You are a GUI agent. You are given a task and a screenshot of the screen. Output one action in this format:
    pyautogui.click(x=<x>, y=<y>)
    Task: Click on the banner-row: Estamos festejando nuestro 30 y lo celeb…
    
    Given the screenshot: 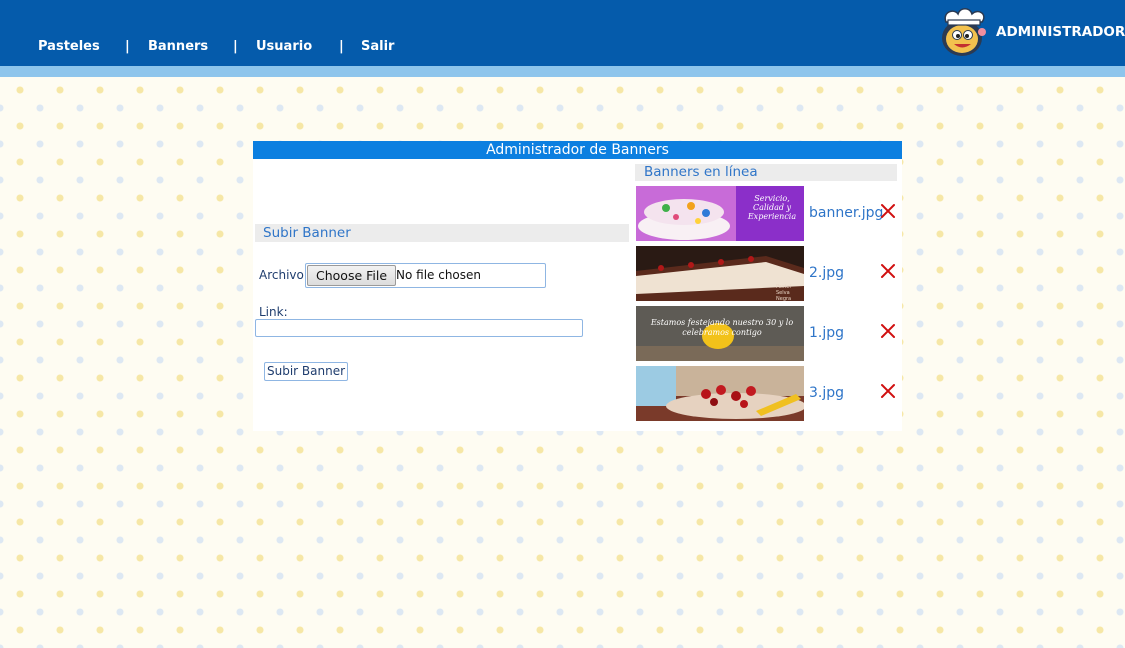 What is the action you would take?
    pyautogui.click(x=767, y=333)
    